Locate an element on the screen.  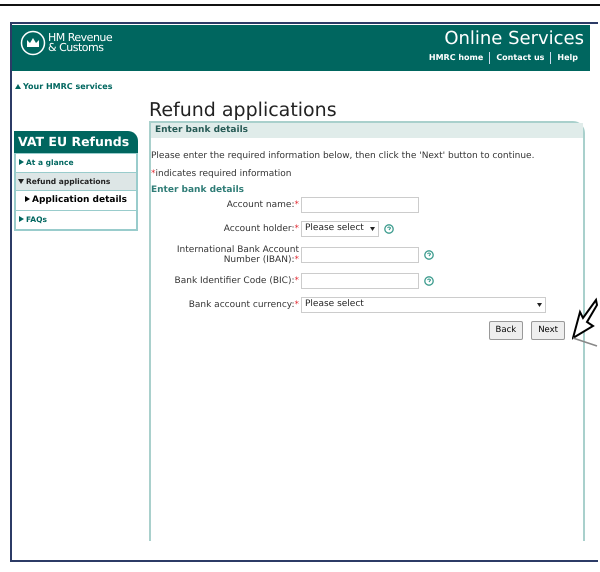
site-title: Online Services is located at coordinates (513, 39).